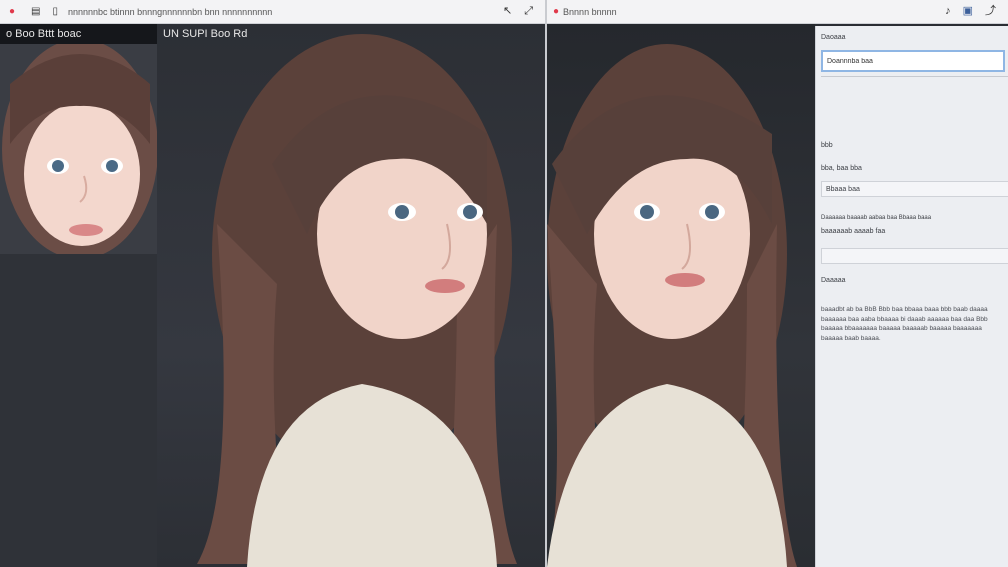 This screenshot has width=1008, height=567. I want to click on label-one: bbb, so click(827, 145).